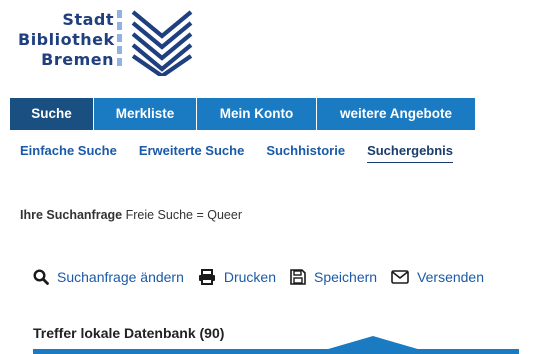 The image size is (552, 354). What do you see at coordinates (192, 153) in the screenshot?
I see `subnav-erweiterte-suche: Erweiterte Suche` at bounding box center [192, 153].